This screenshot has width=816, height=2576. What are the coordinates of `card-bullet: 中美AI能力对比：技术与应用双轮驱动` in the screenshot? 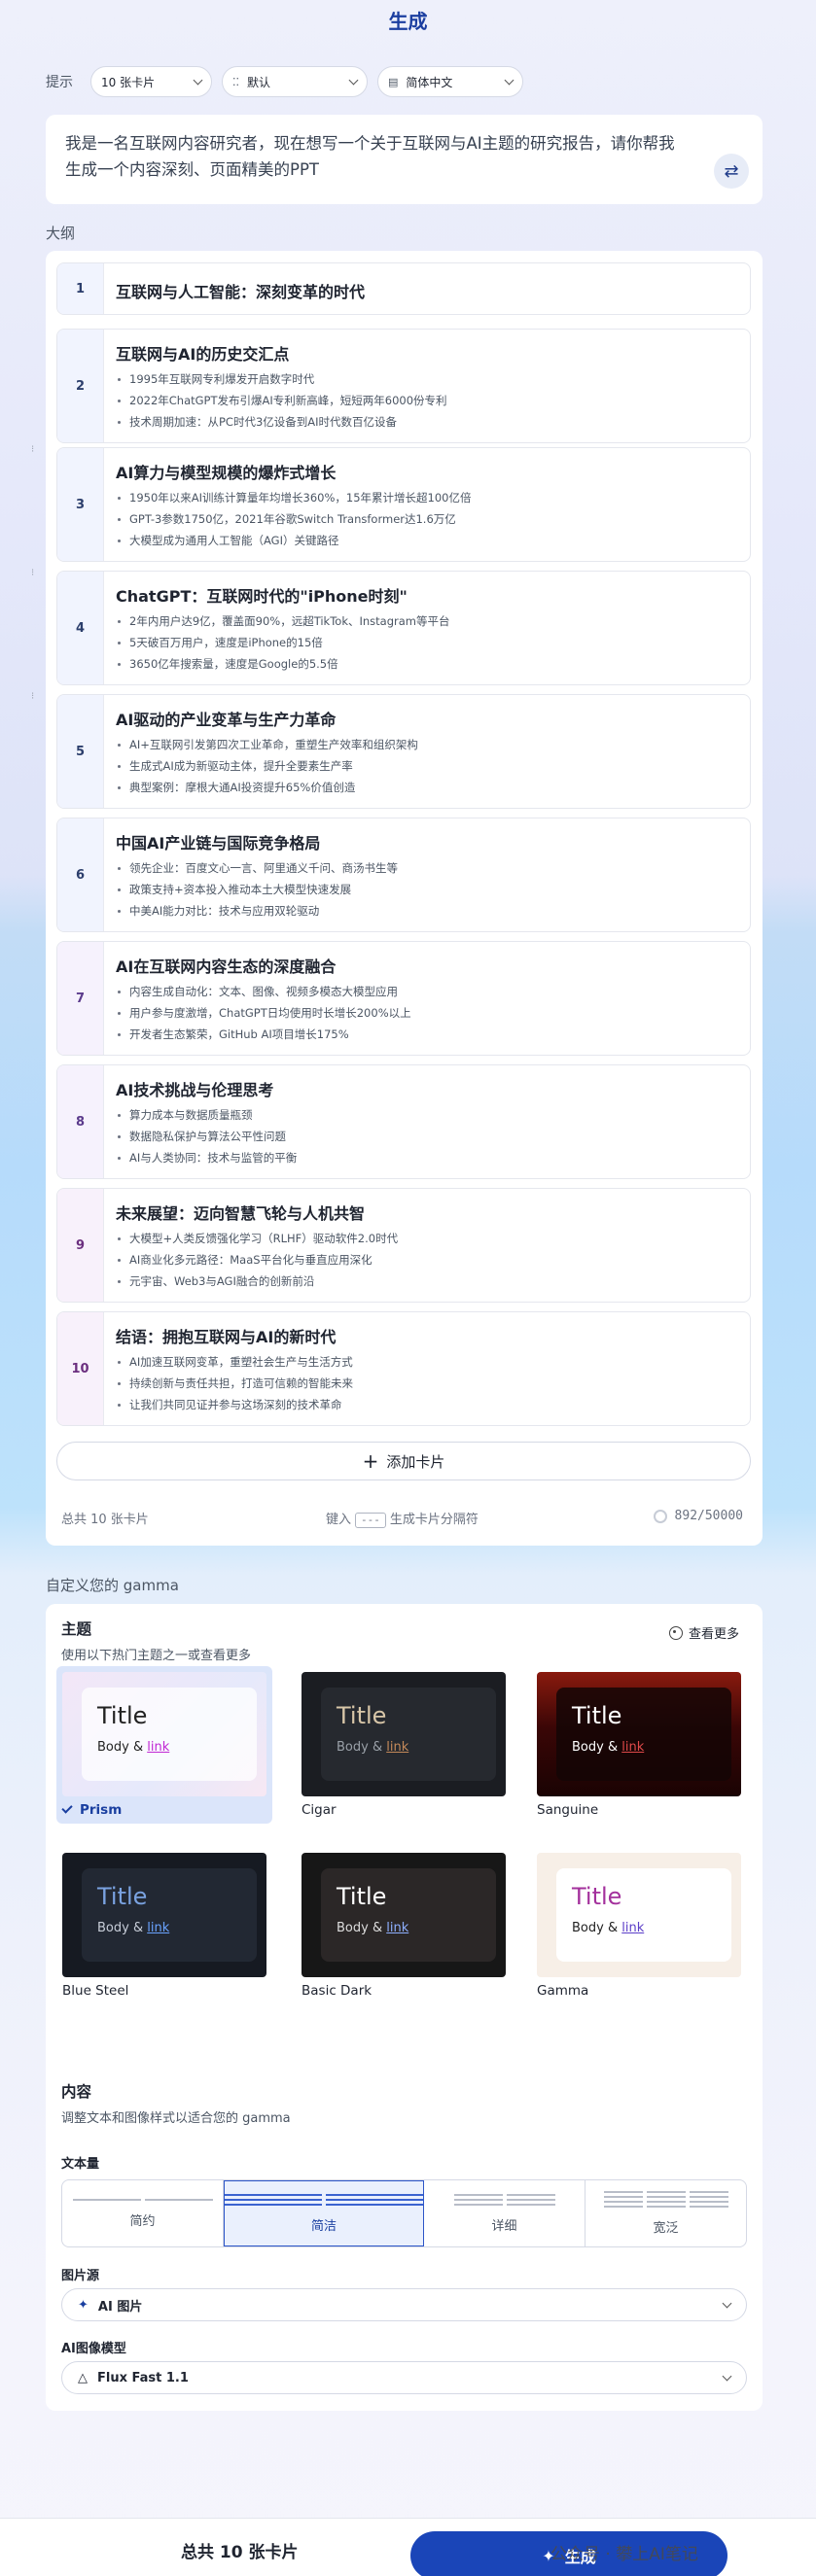 It's located at (257, 911).